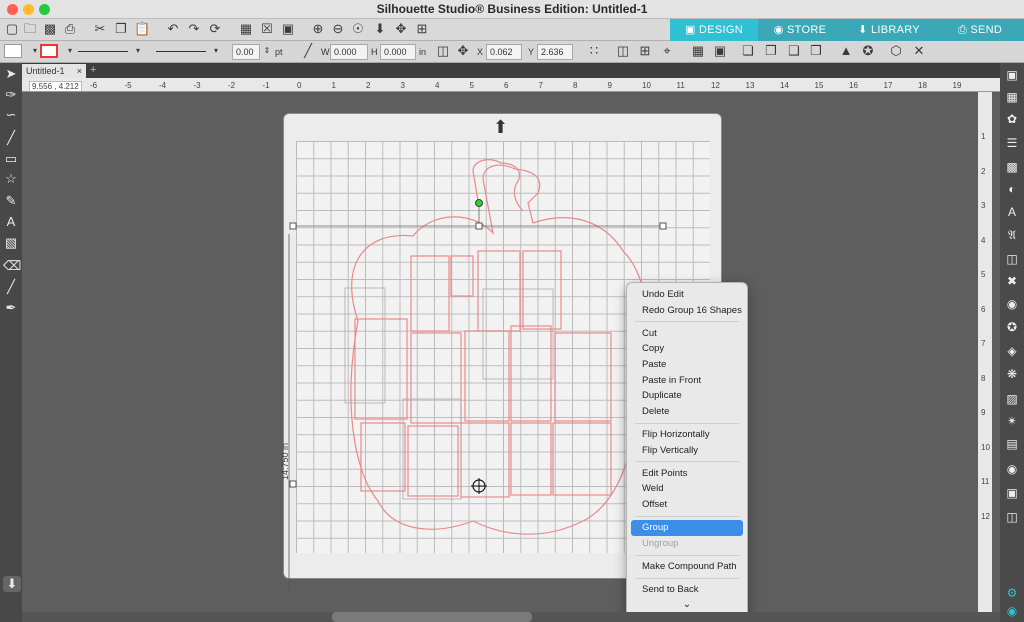 This screenshot has height=622, width=1024. What do you see at coordinates (50, 29) in the screenshot?
I see `save-icon: ▩` at bounding box center [50, 29].